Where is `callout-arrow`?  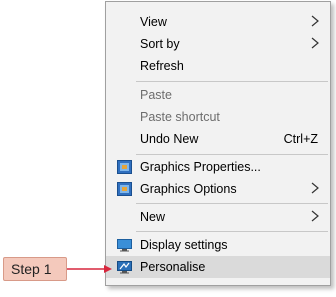 callout-arrow is located at coordinates (89, 269).